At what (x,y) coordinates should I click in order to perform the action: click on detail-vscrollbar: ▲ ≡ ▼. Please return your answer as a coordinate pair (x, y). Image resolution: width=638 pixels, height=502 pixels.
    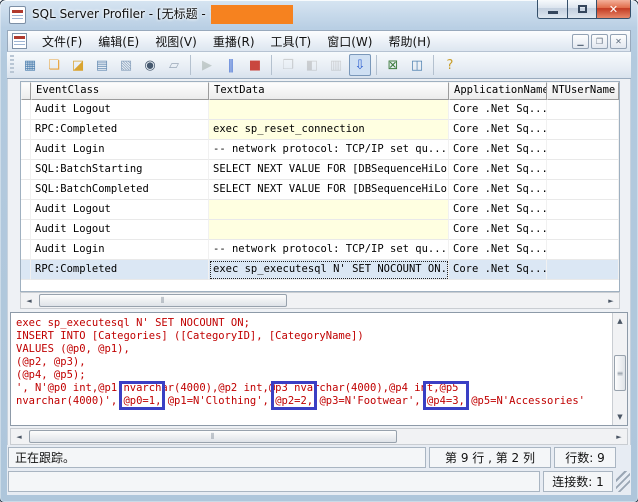
    Looking at the image, I should click on (619, 369).